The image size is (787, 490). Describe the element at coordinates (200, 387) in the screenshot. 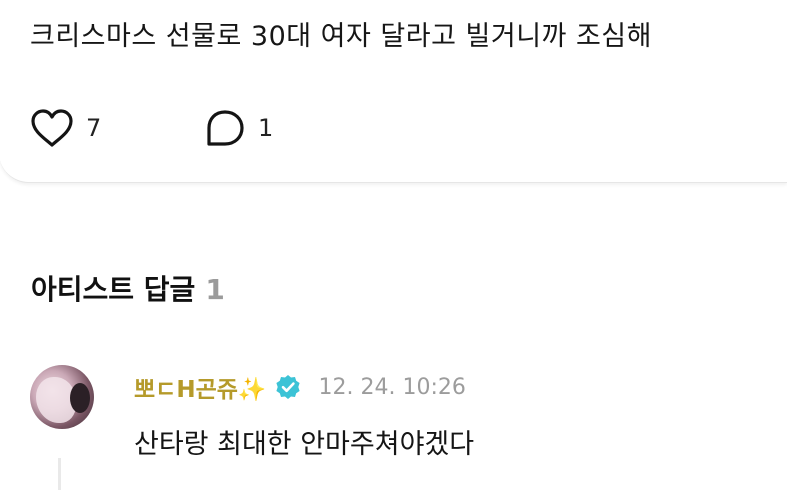

I see `reply-author-name: 뽀ㄷH곤쥬✨` at that location.